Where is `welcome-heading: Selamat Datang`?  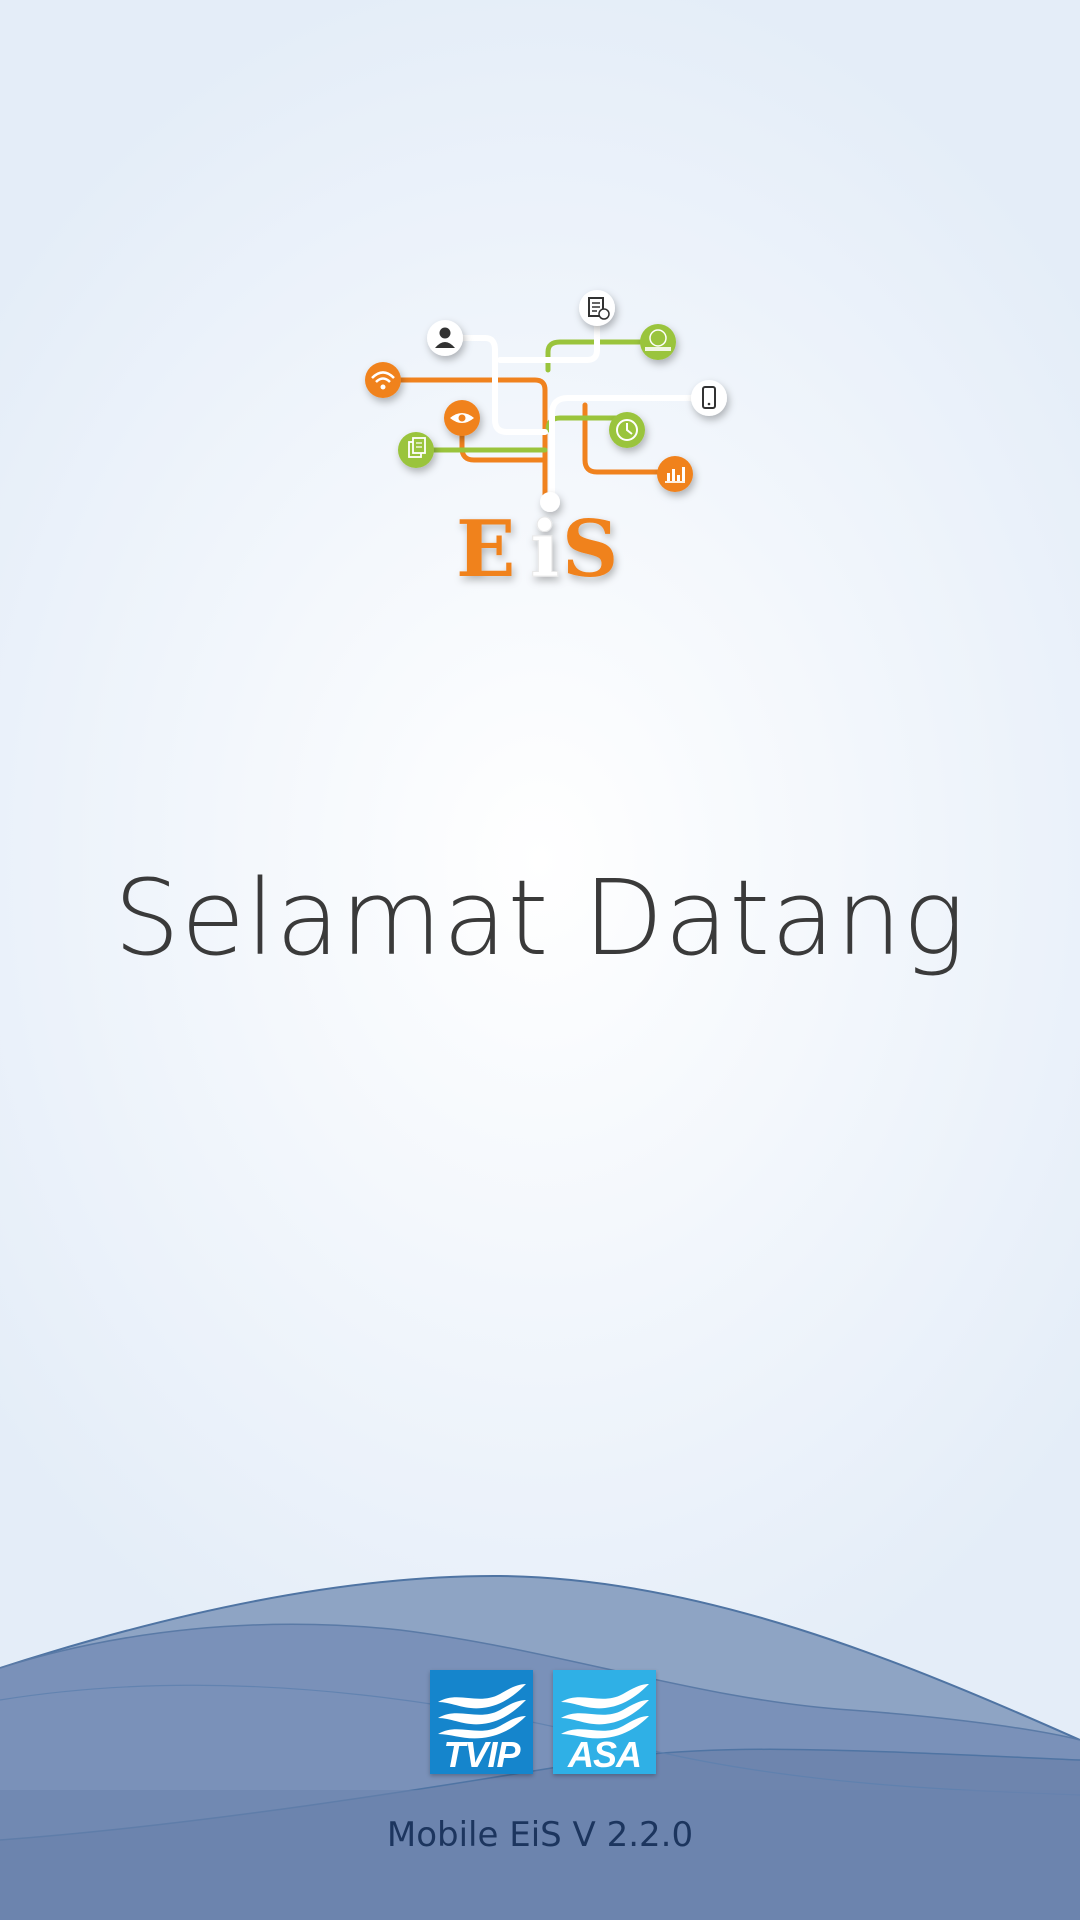 welcome-heading: Selamat Datang is located at coordinates (540, 918).